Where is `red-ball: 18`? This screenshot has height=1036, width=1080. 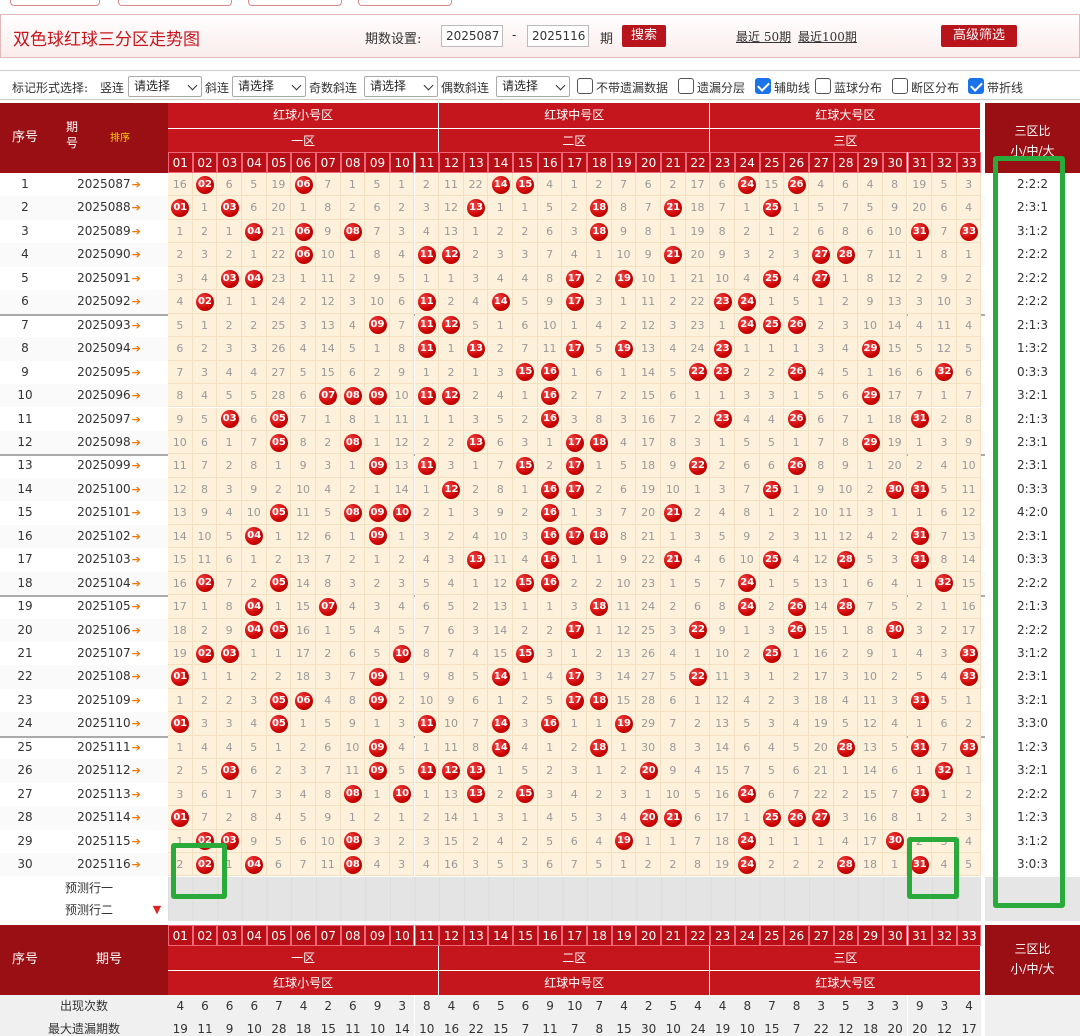 red-ball: 18 is located at coordinates (599, 747).